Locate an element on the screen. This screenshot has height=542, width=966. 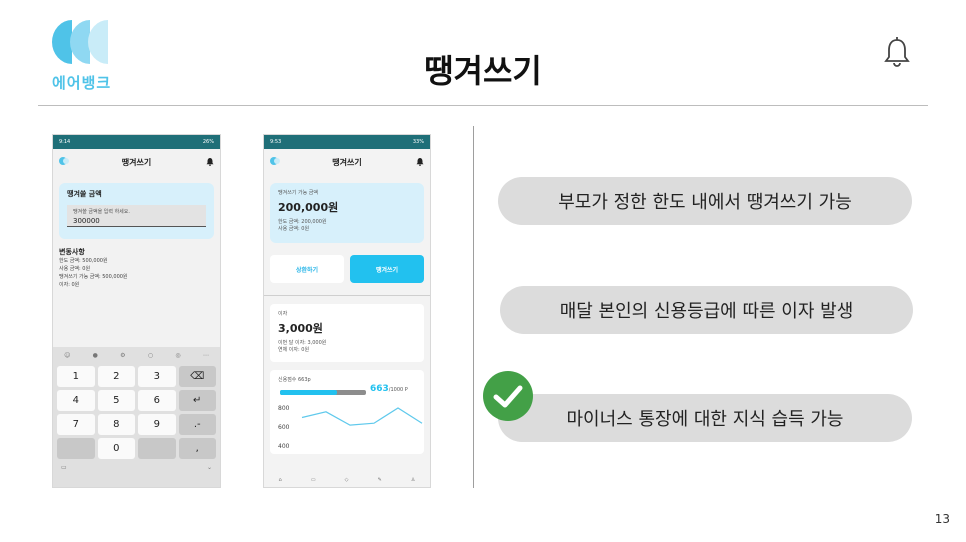
credit-progress-bar is located at coordinates (323, 392).